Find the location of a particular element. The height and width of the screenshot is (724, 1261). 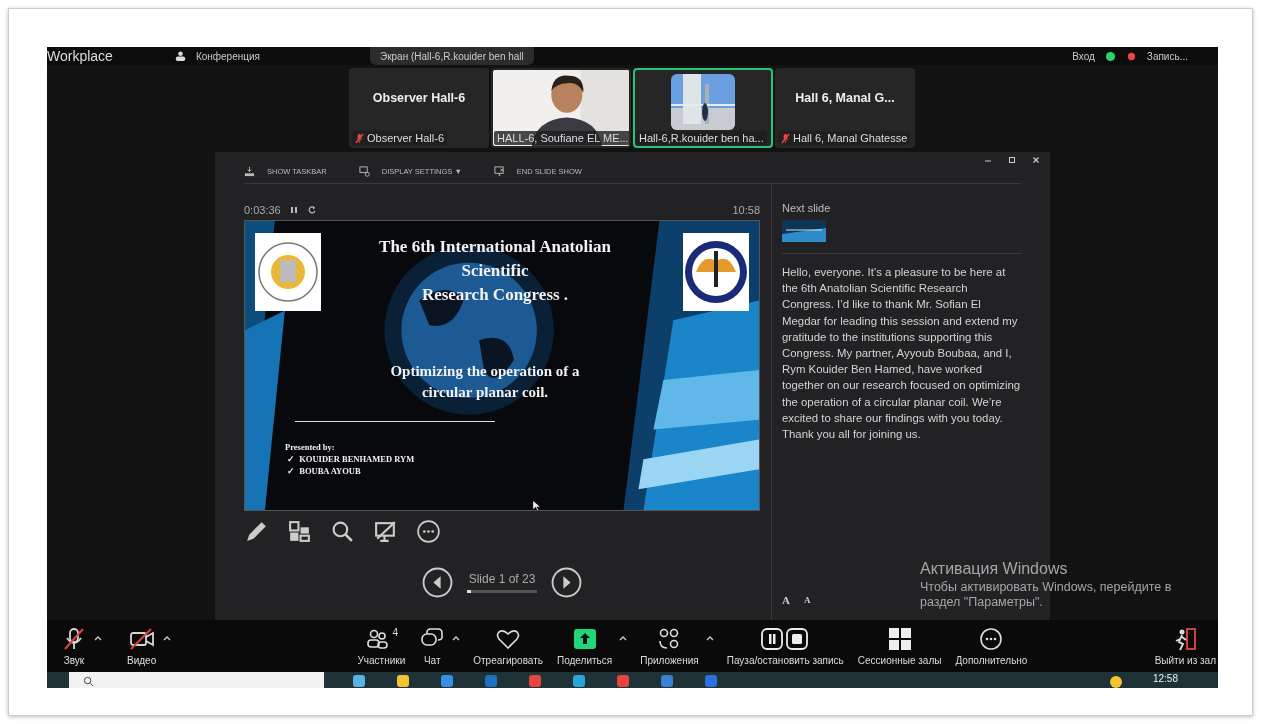

toolbar-button: Отреагировать is located at coordinates (508, 646).